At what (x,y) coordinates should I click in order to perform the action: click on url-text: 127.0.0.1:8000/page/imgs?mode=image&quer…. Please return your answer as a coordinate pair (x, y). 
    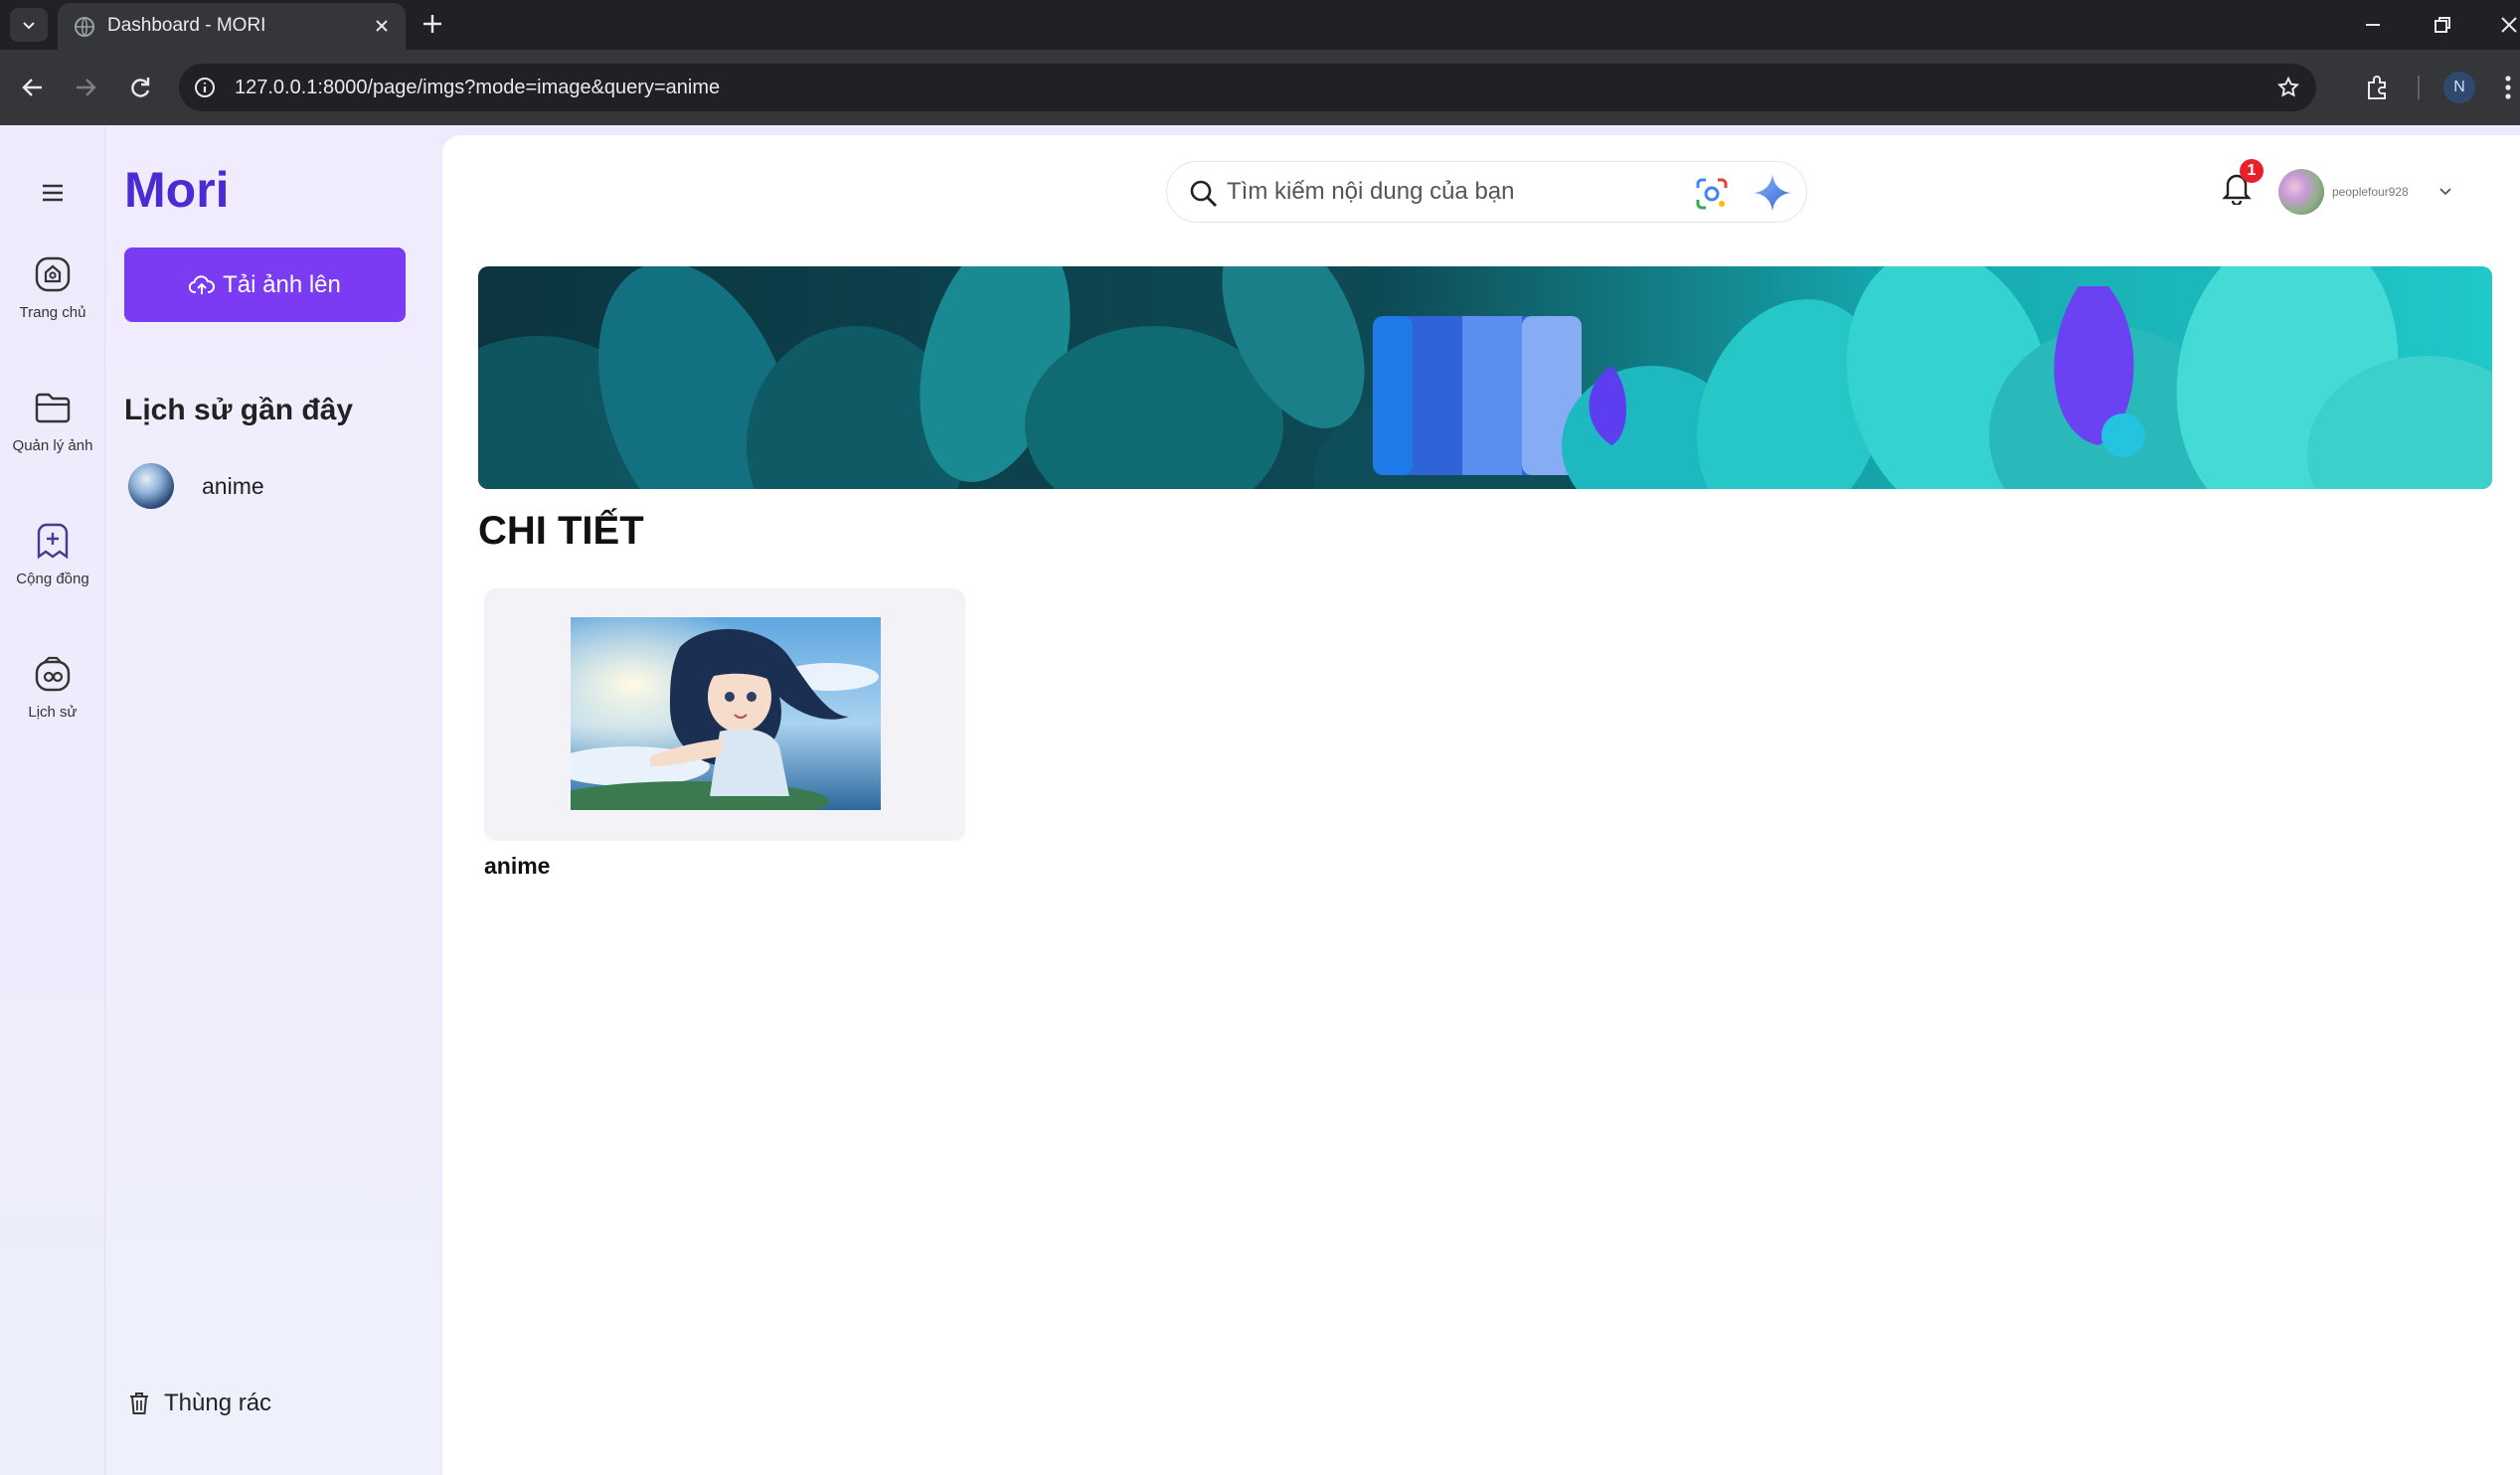
    Looking at the image, I should click on (477, 88).